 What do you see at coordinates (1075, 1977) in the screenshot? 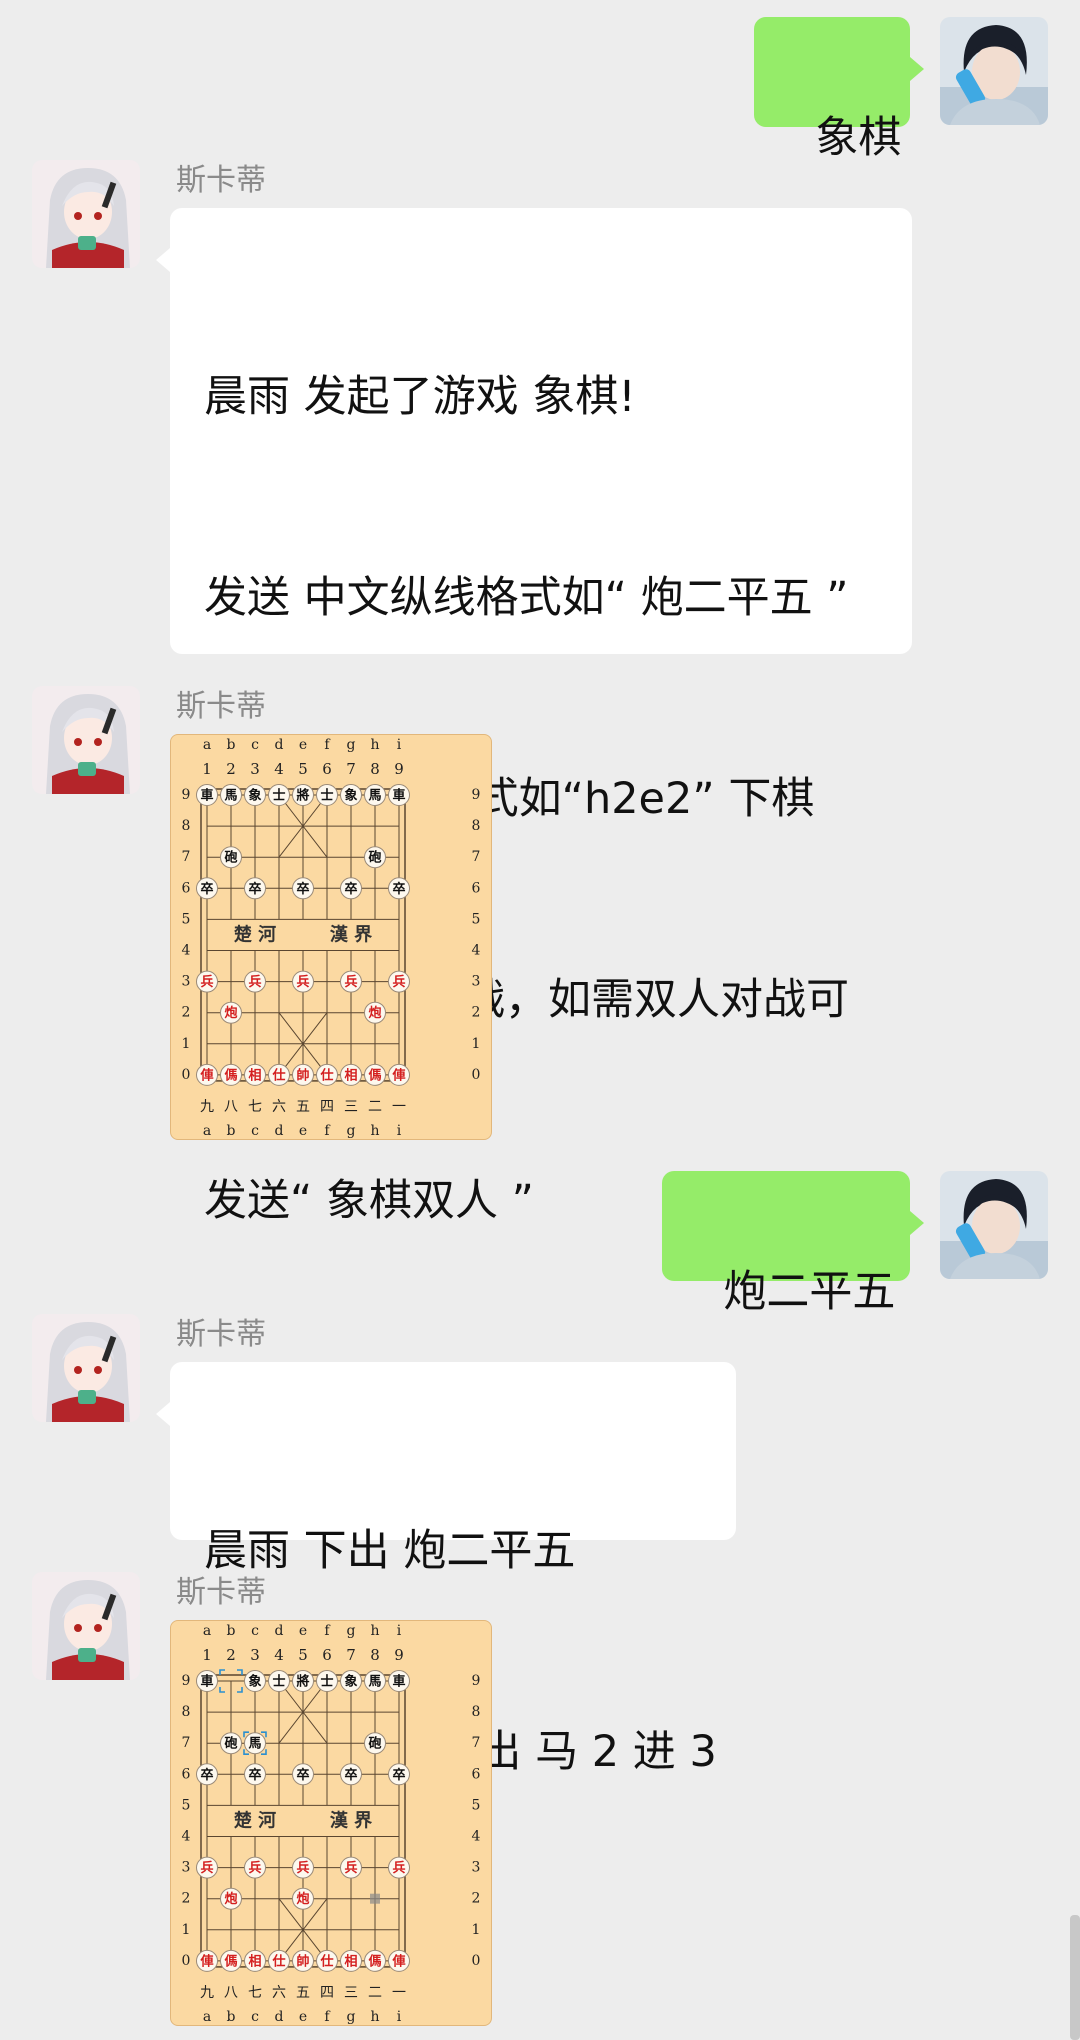
I see `scrollbar` at bounding box center [1075, 1977].